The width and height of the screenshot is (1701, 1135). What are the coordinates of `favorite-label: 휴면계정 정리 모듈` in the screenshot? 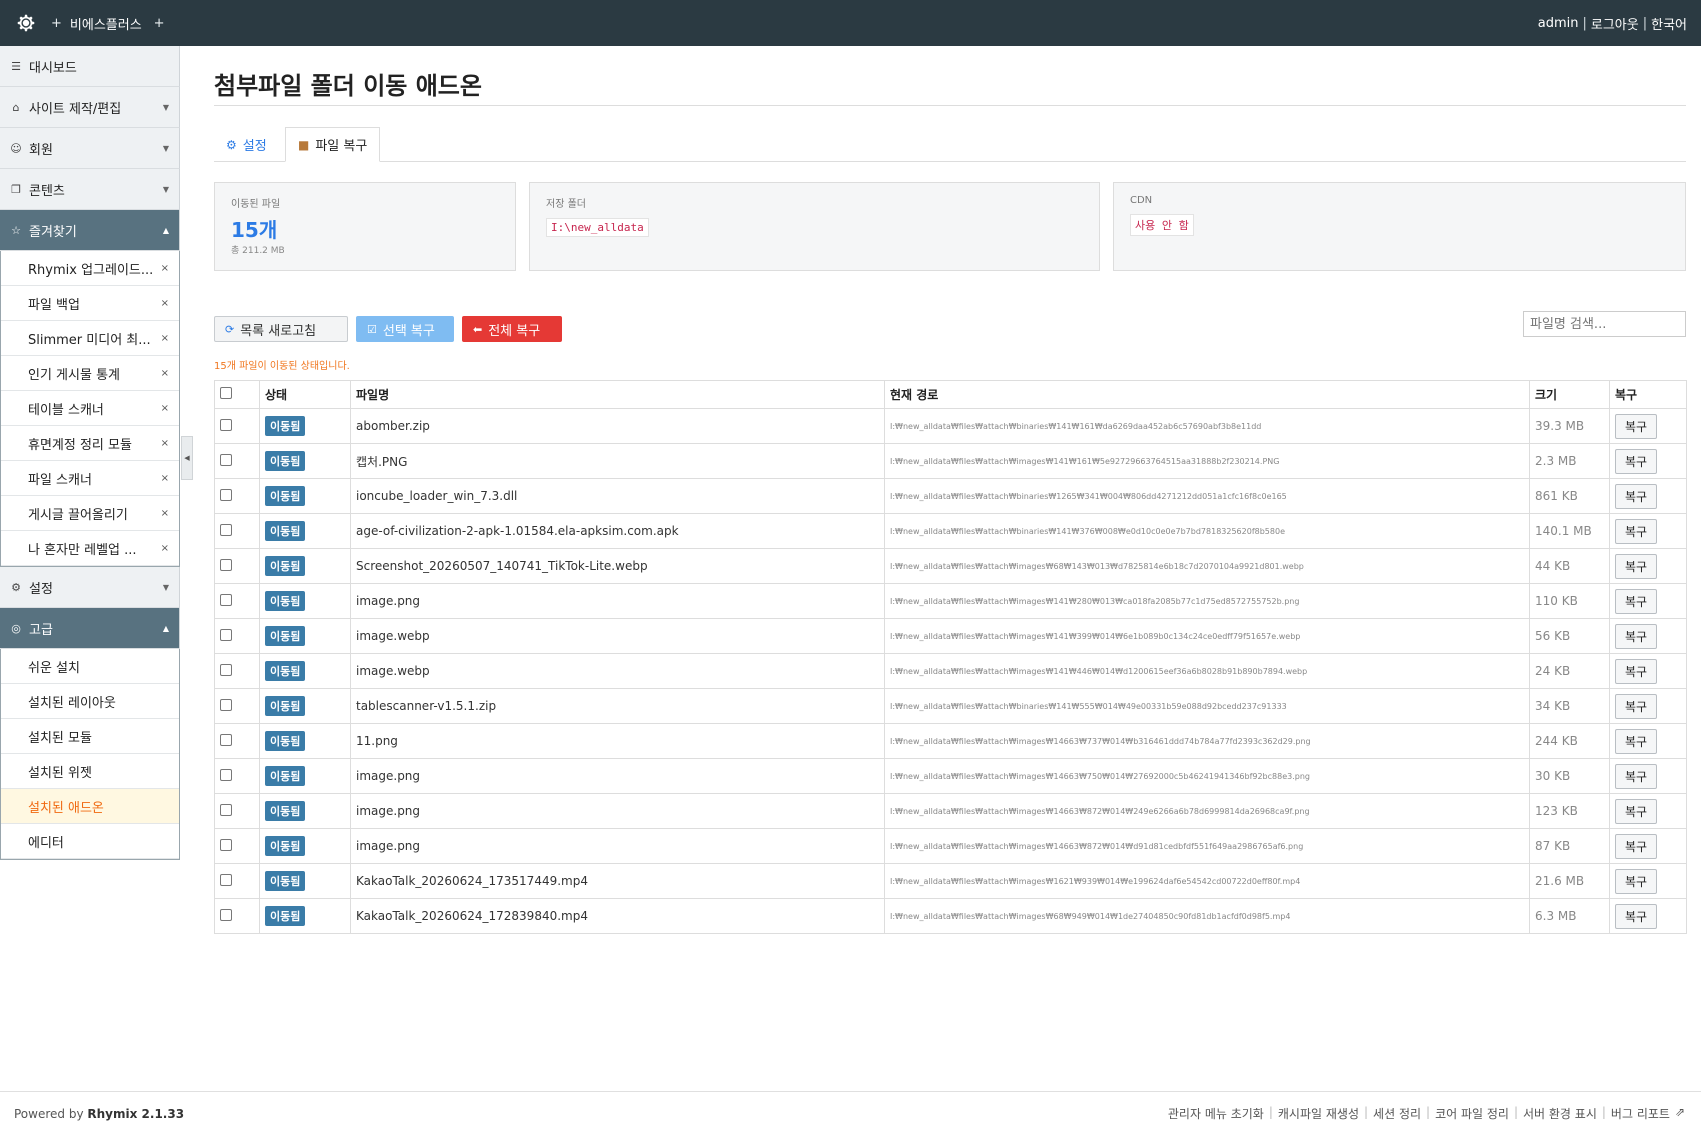 It's located at (80, 445).